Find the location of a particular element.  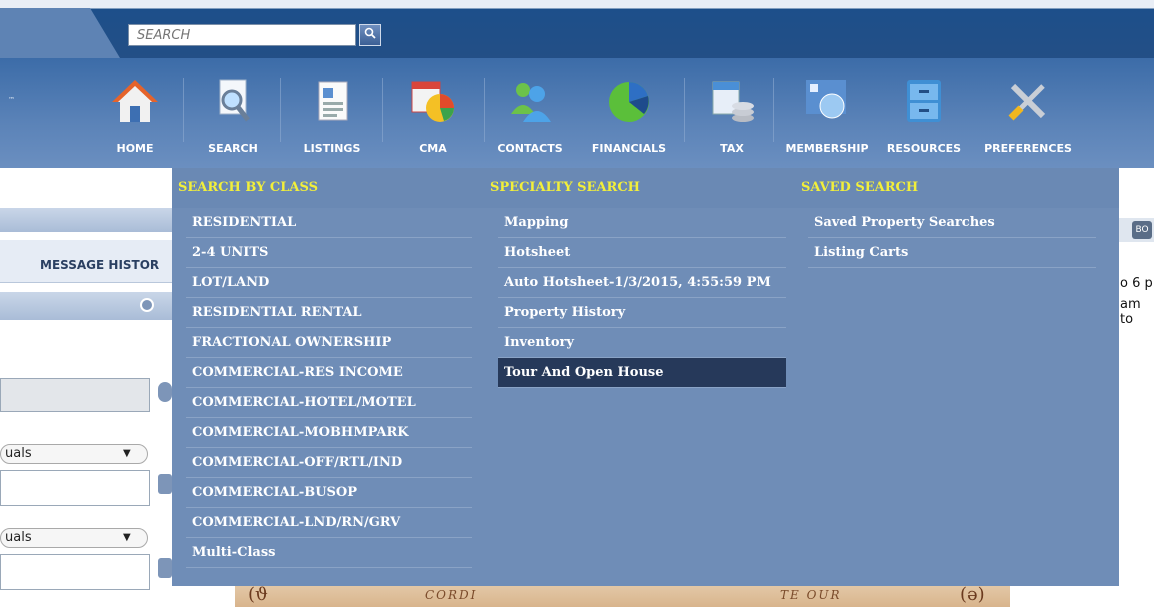

nav-preferences-label: PREFERENCES is located at coordinates (1028, 148).